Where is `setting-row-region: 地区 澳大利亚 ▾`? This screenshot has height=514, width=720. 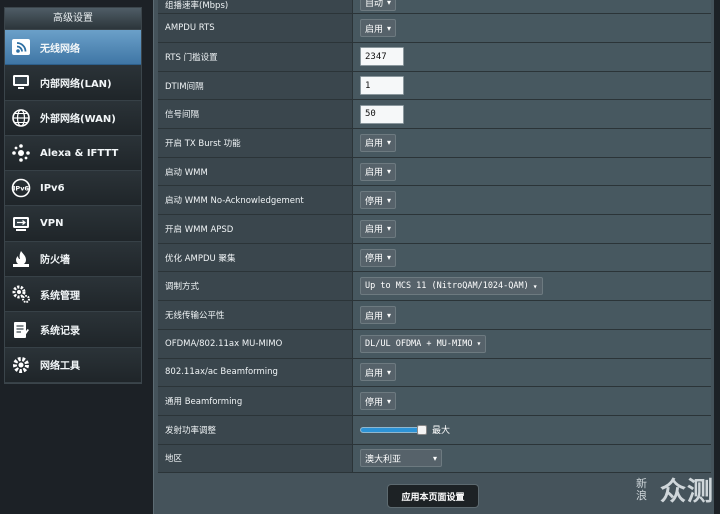
setting-row-region: 地区 澳大利亚 ▾ is located at coordinates (434, 459).